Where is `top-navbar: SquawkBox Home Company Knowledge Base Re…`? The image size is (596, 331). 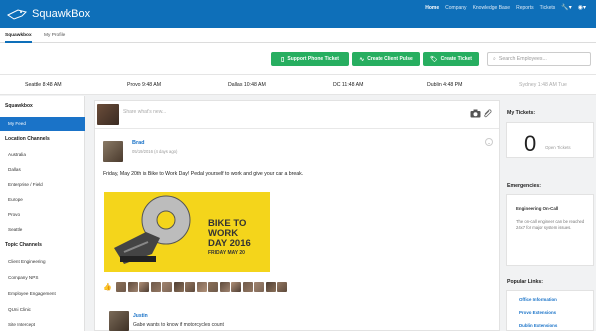 top-navbar: SquawkBox Home Company Knowledge Base Re… is located at coordinates (298, 14).